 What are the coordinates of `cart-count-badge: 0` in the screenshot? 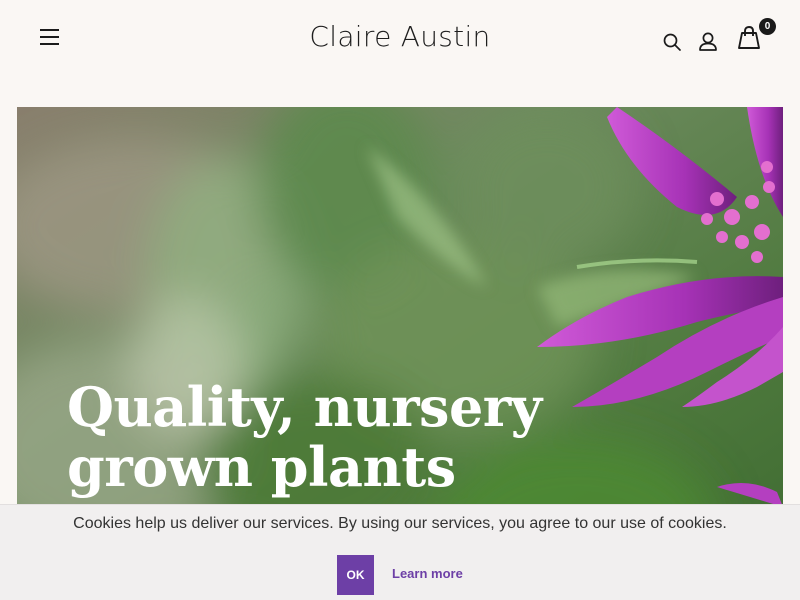 It's located at (767, 26).